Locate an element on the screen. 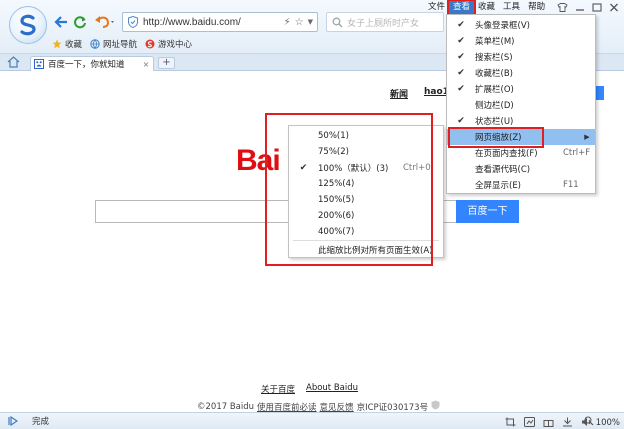 The width and height of the screenshot is (624, 429). view-item-sidebar: 侧边栏(D) is located at coordinates (521, 105).